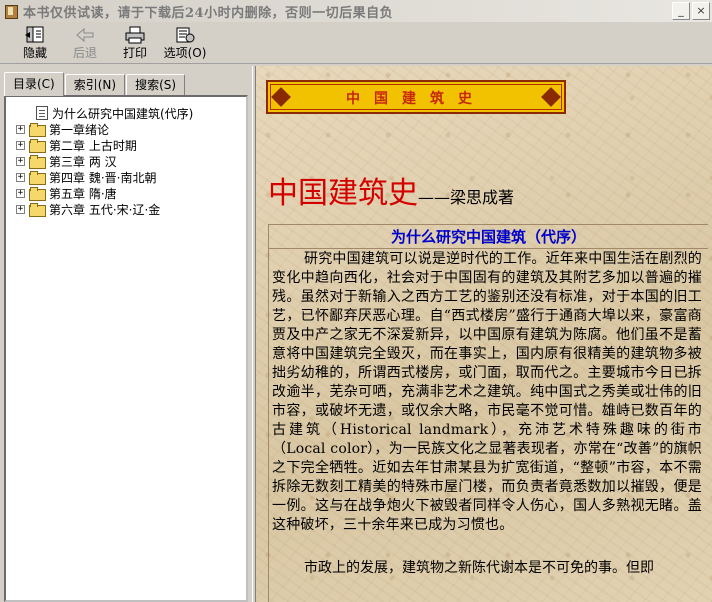  I want to click on back-button: 后退, so click(85, 42).